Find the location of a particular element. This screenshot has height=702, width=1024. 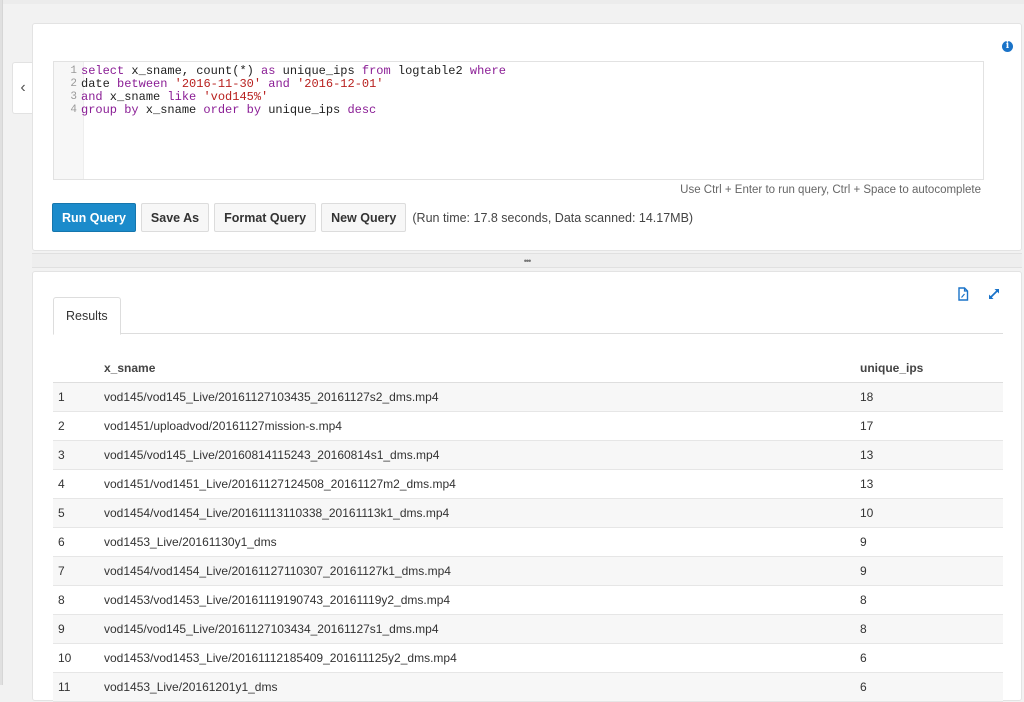

sql-string: 'vod145%' is located at coordinates (236, 97).